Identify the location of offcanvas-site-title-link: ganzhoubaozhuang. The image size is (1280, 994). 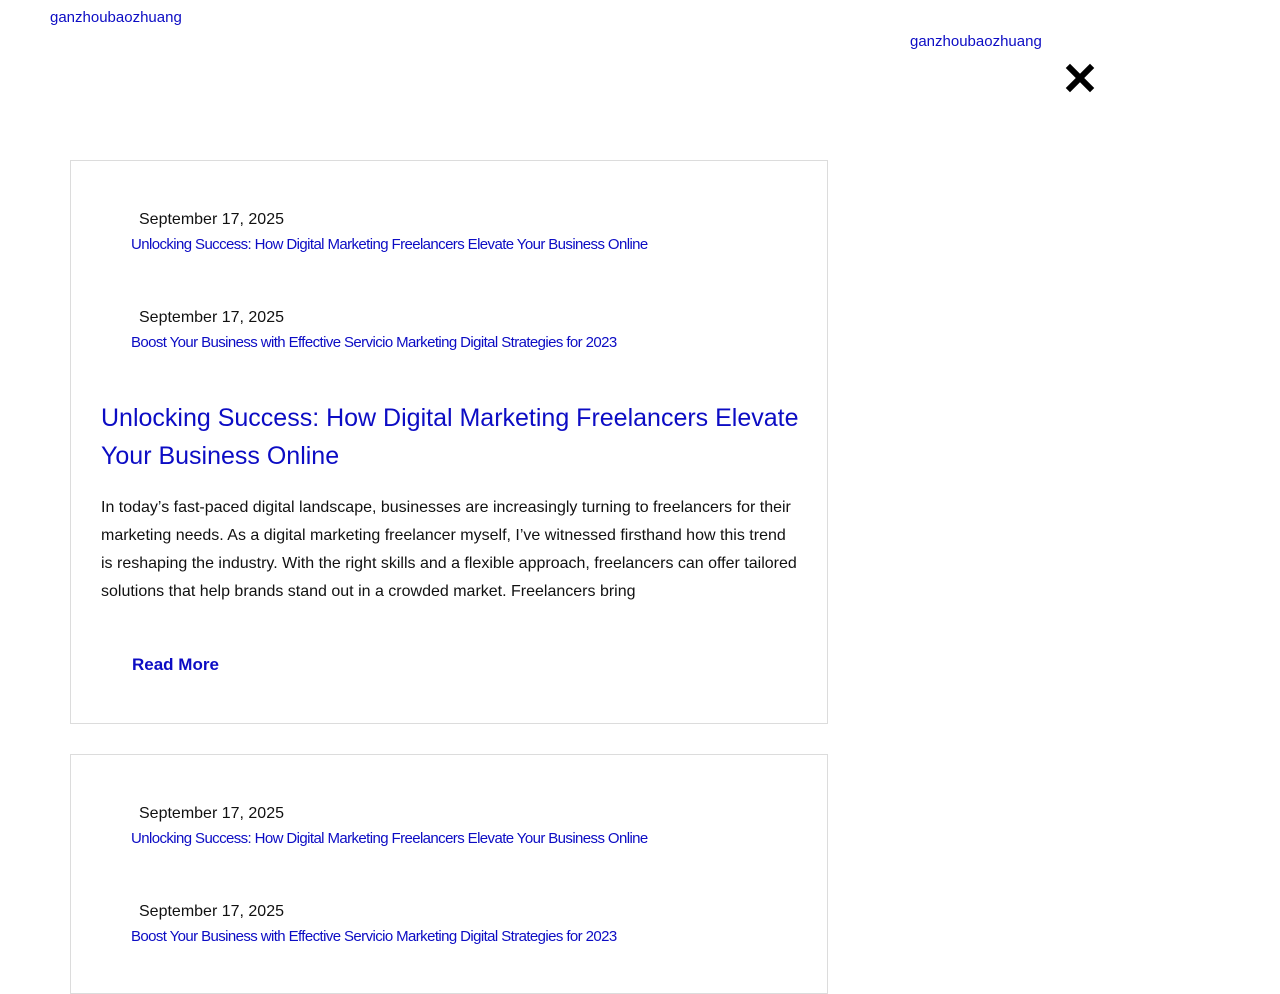
(976, 42).